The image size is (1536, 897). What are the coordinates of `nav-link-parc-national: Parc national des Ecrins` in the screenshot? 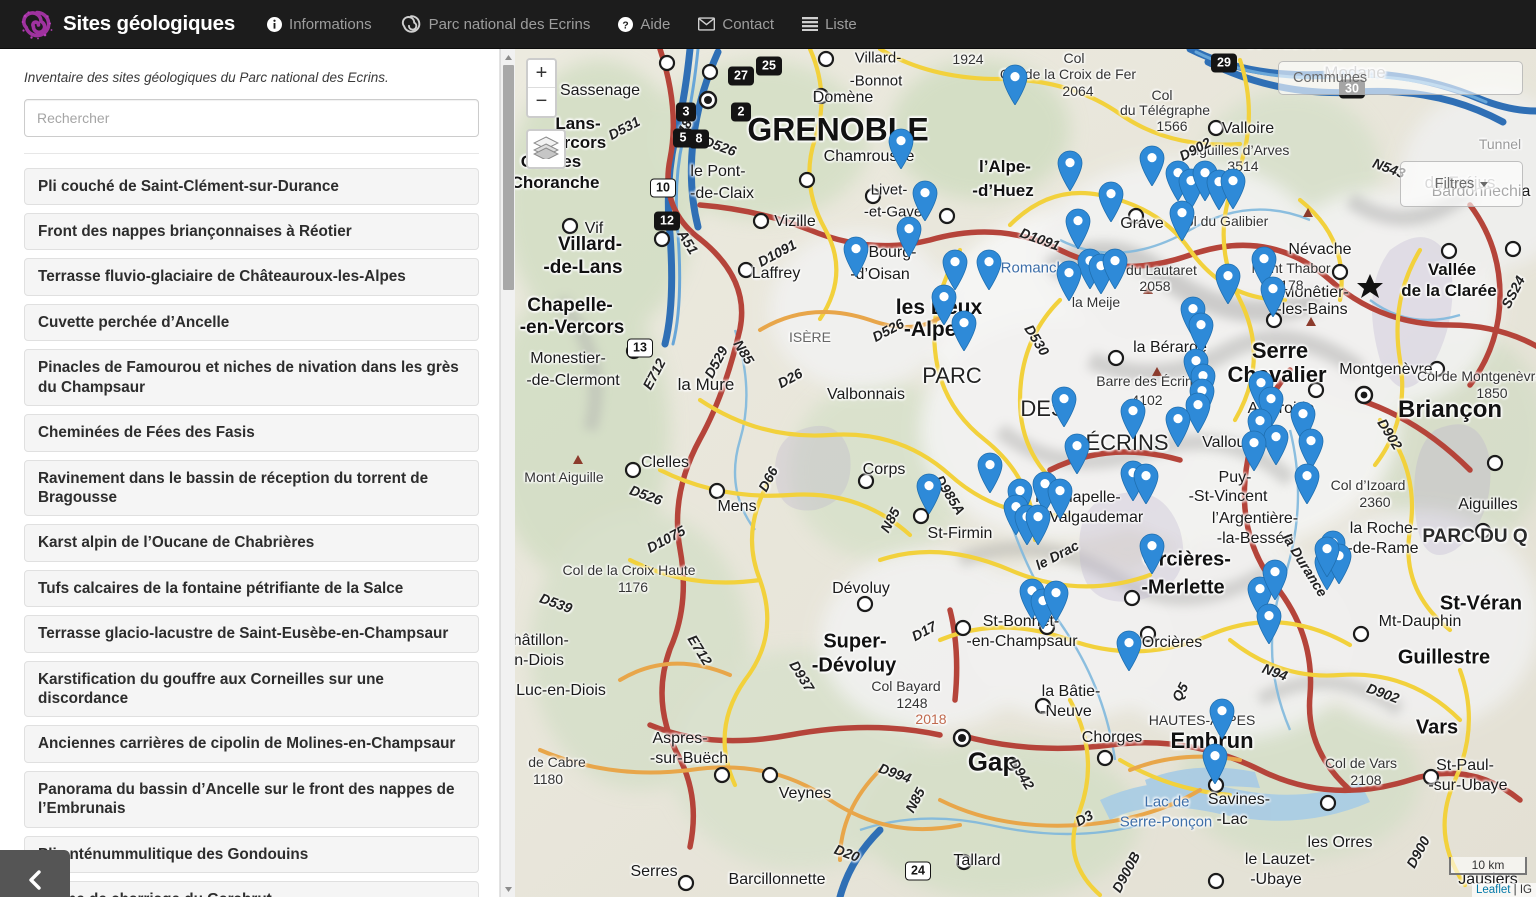 It's located at (495, 24).